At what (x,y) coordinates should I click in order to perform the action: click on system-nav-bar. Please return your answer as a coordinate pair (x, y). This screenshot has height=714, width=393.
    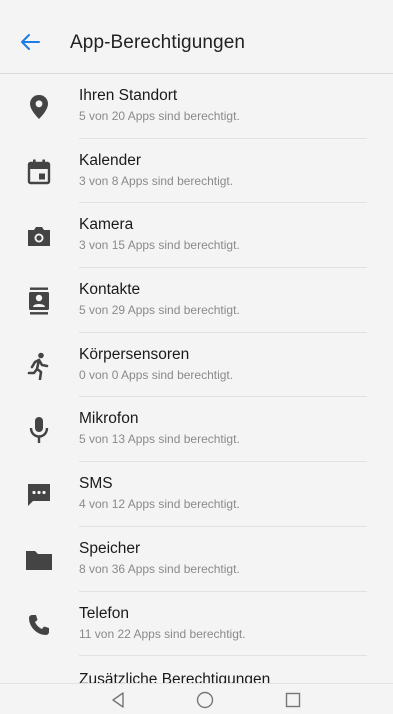
    Looking at the image, I should click on (196, 698).